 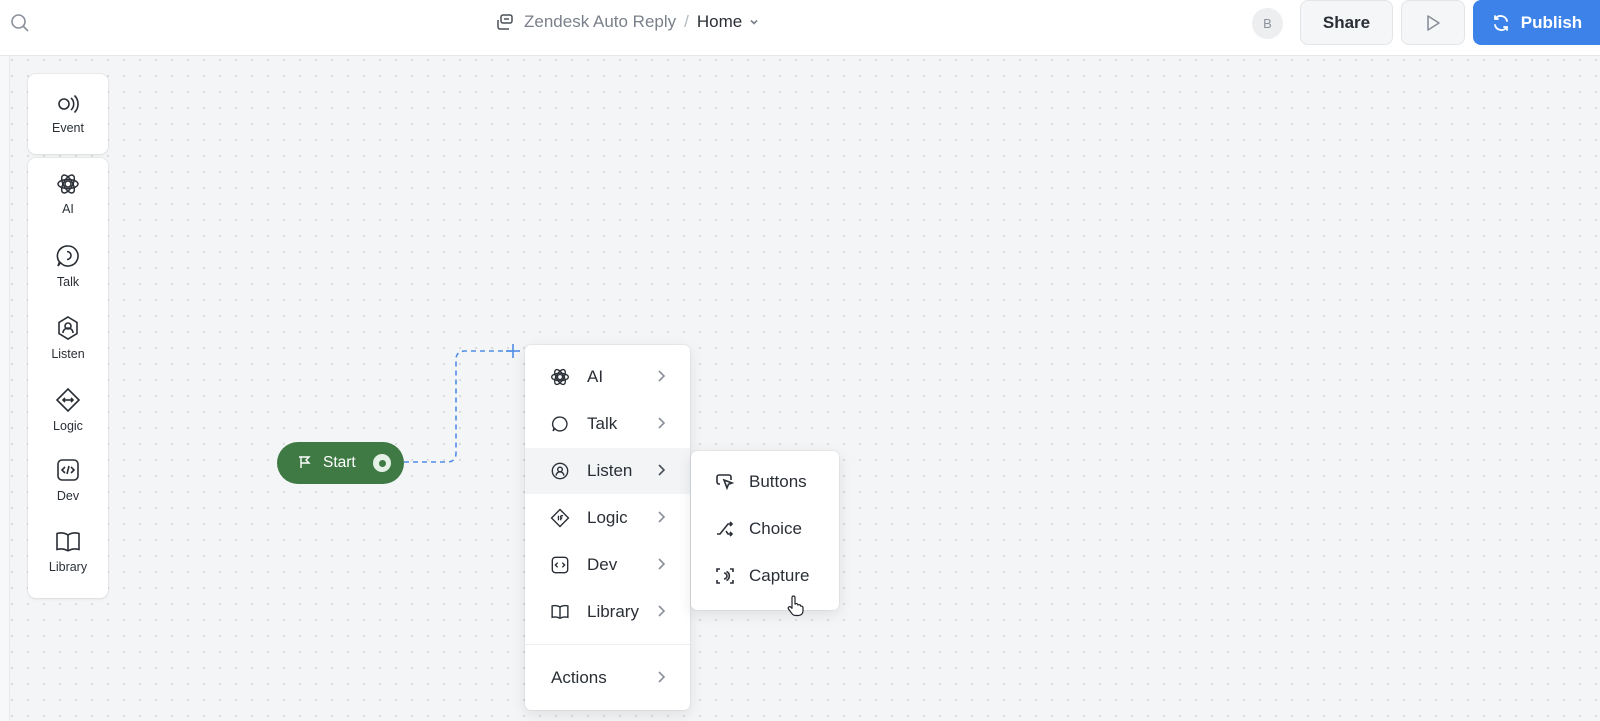 I want to click on submenu-item-label: Capture, so click(x=779, y=575).